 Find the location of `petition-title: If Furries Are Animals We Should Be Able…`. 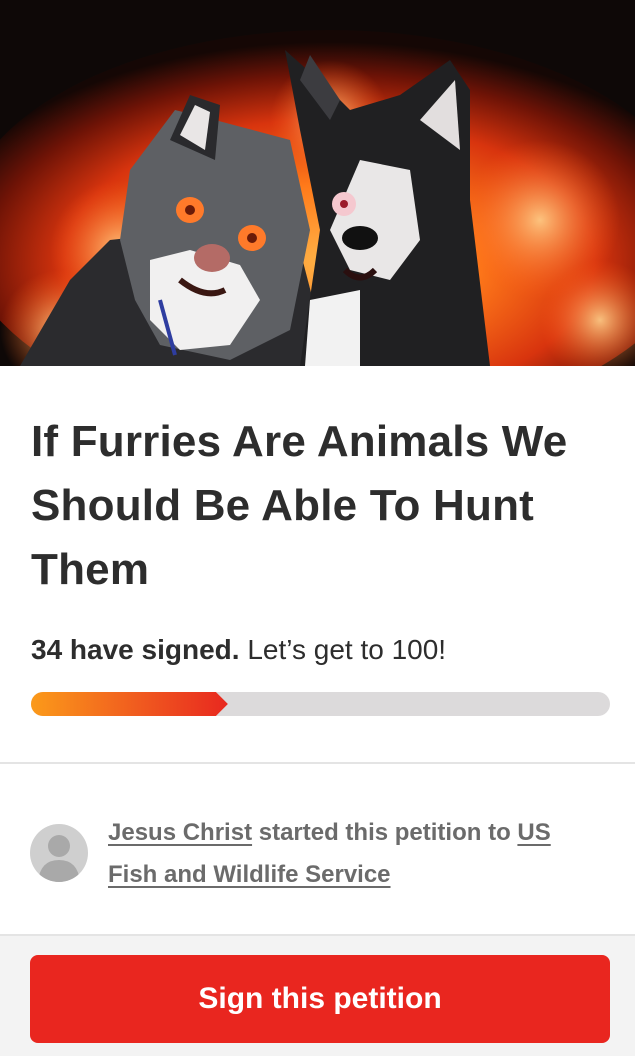

petition-title: If Furries Are Animals We Should Be Able… is located at coordinates (299, 505).